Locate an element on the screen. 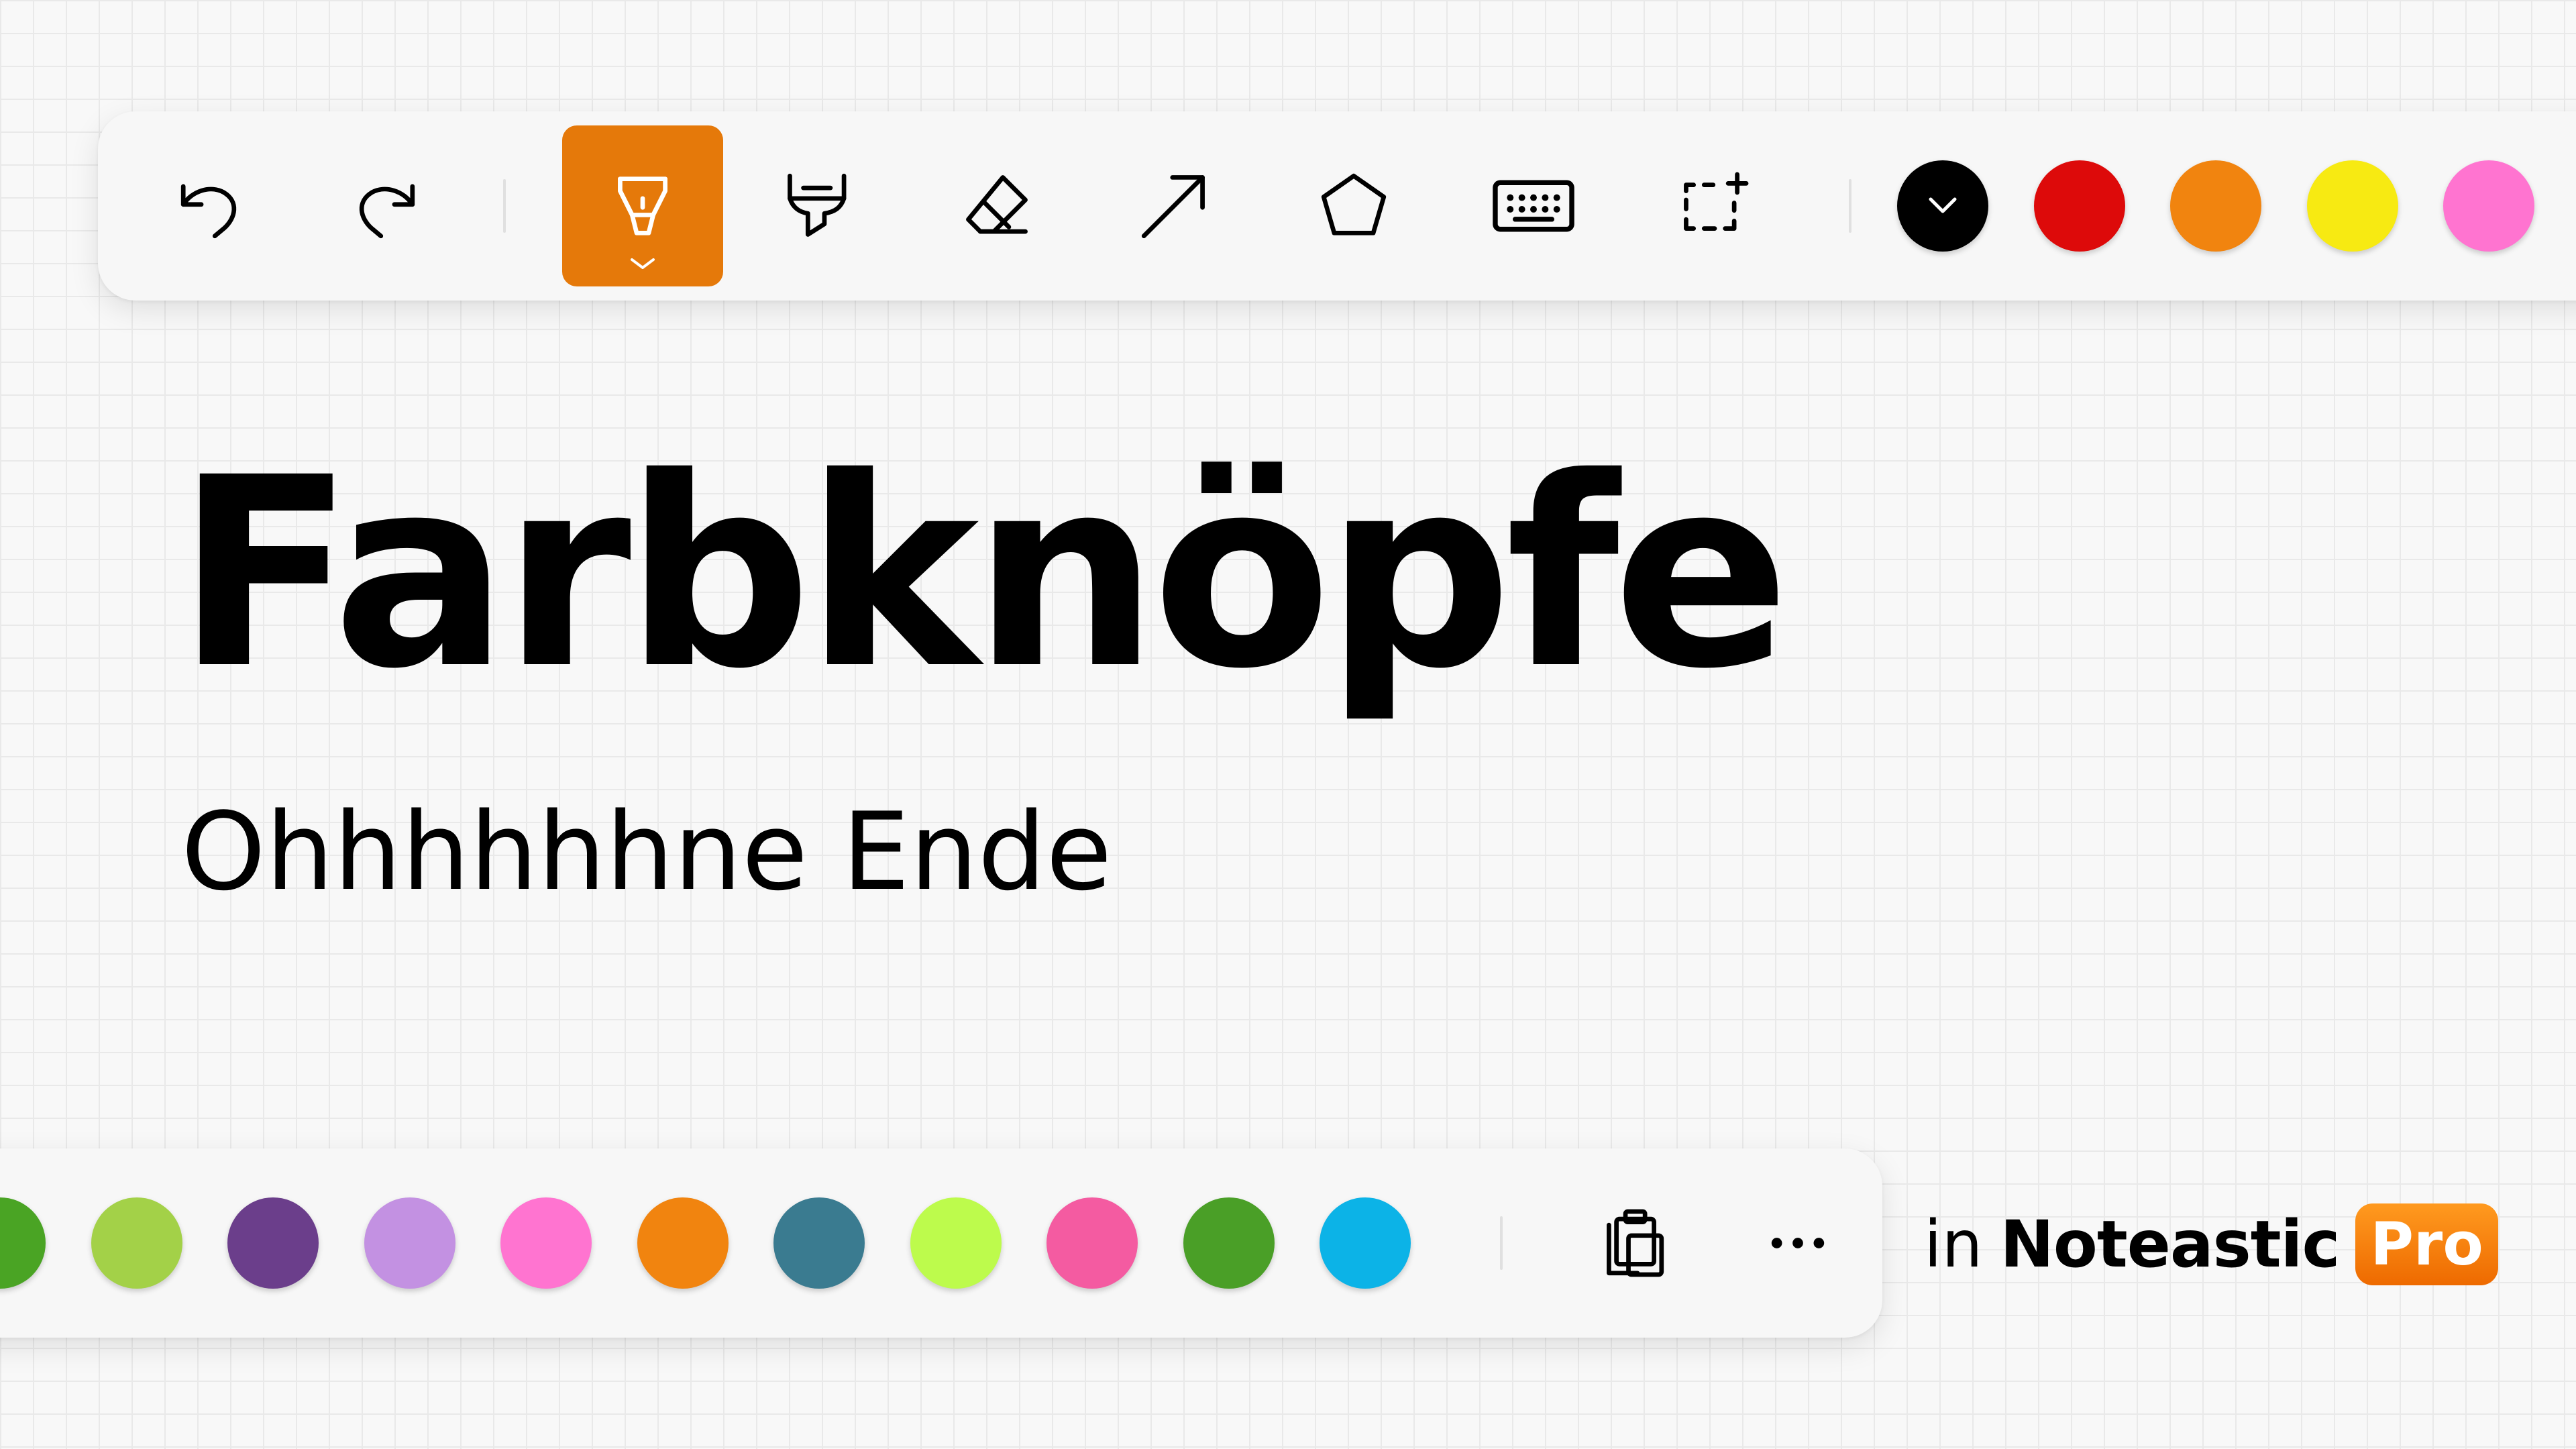 The height and width of the screenshot is (1449, 2576). keyboard-icon is located at coordinates (1533, 206).